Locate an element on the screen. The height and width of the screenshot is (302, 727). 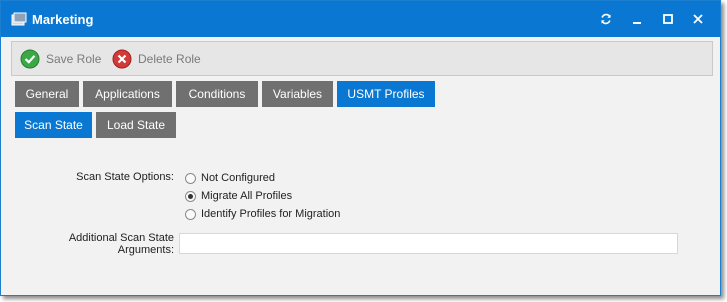
toolbar: Save Role Delete Role is located at coordinates (362, 58).